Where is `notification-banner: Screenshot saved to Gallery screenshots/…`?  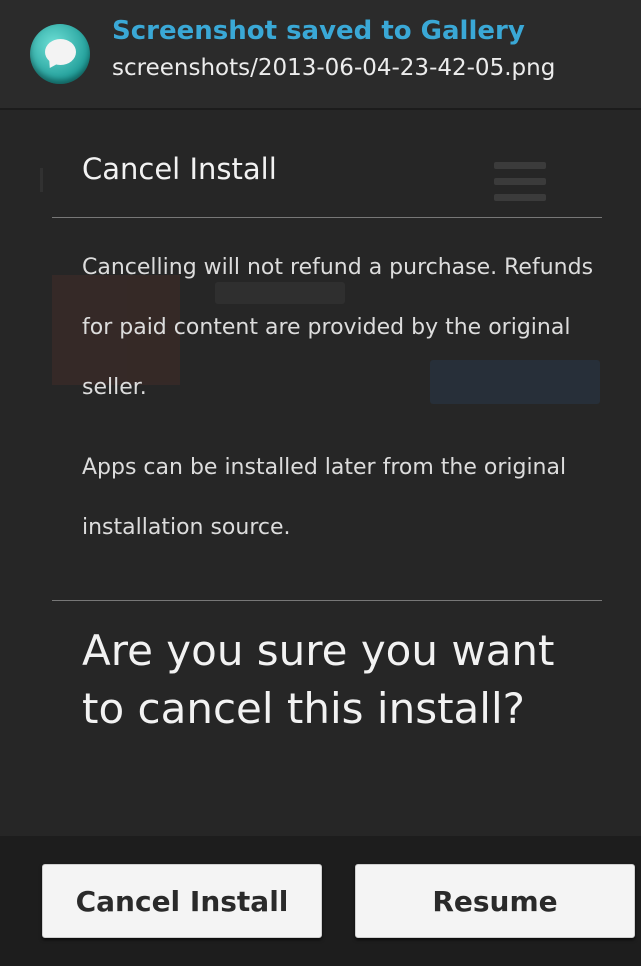 notification-banner: Screenshot saved to Gallery screenshots/… is located at coordinates (320, 55).